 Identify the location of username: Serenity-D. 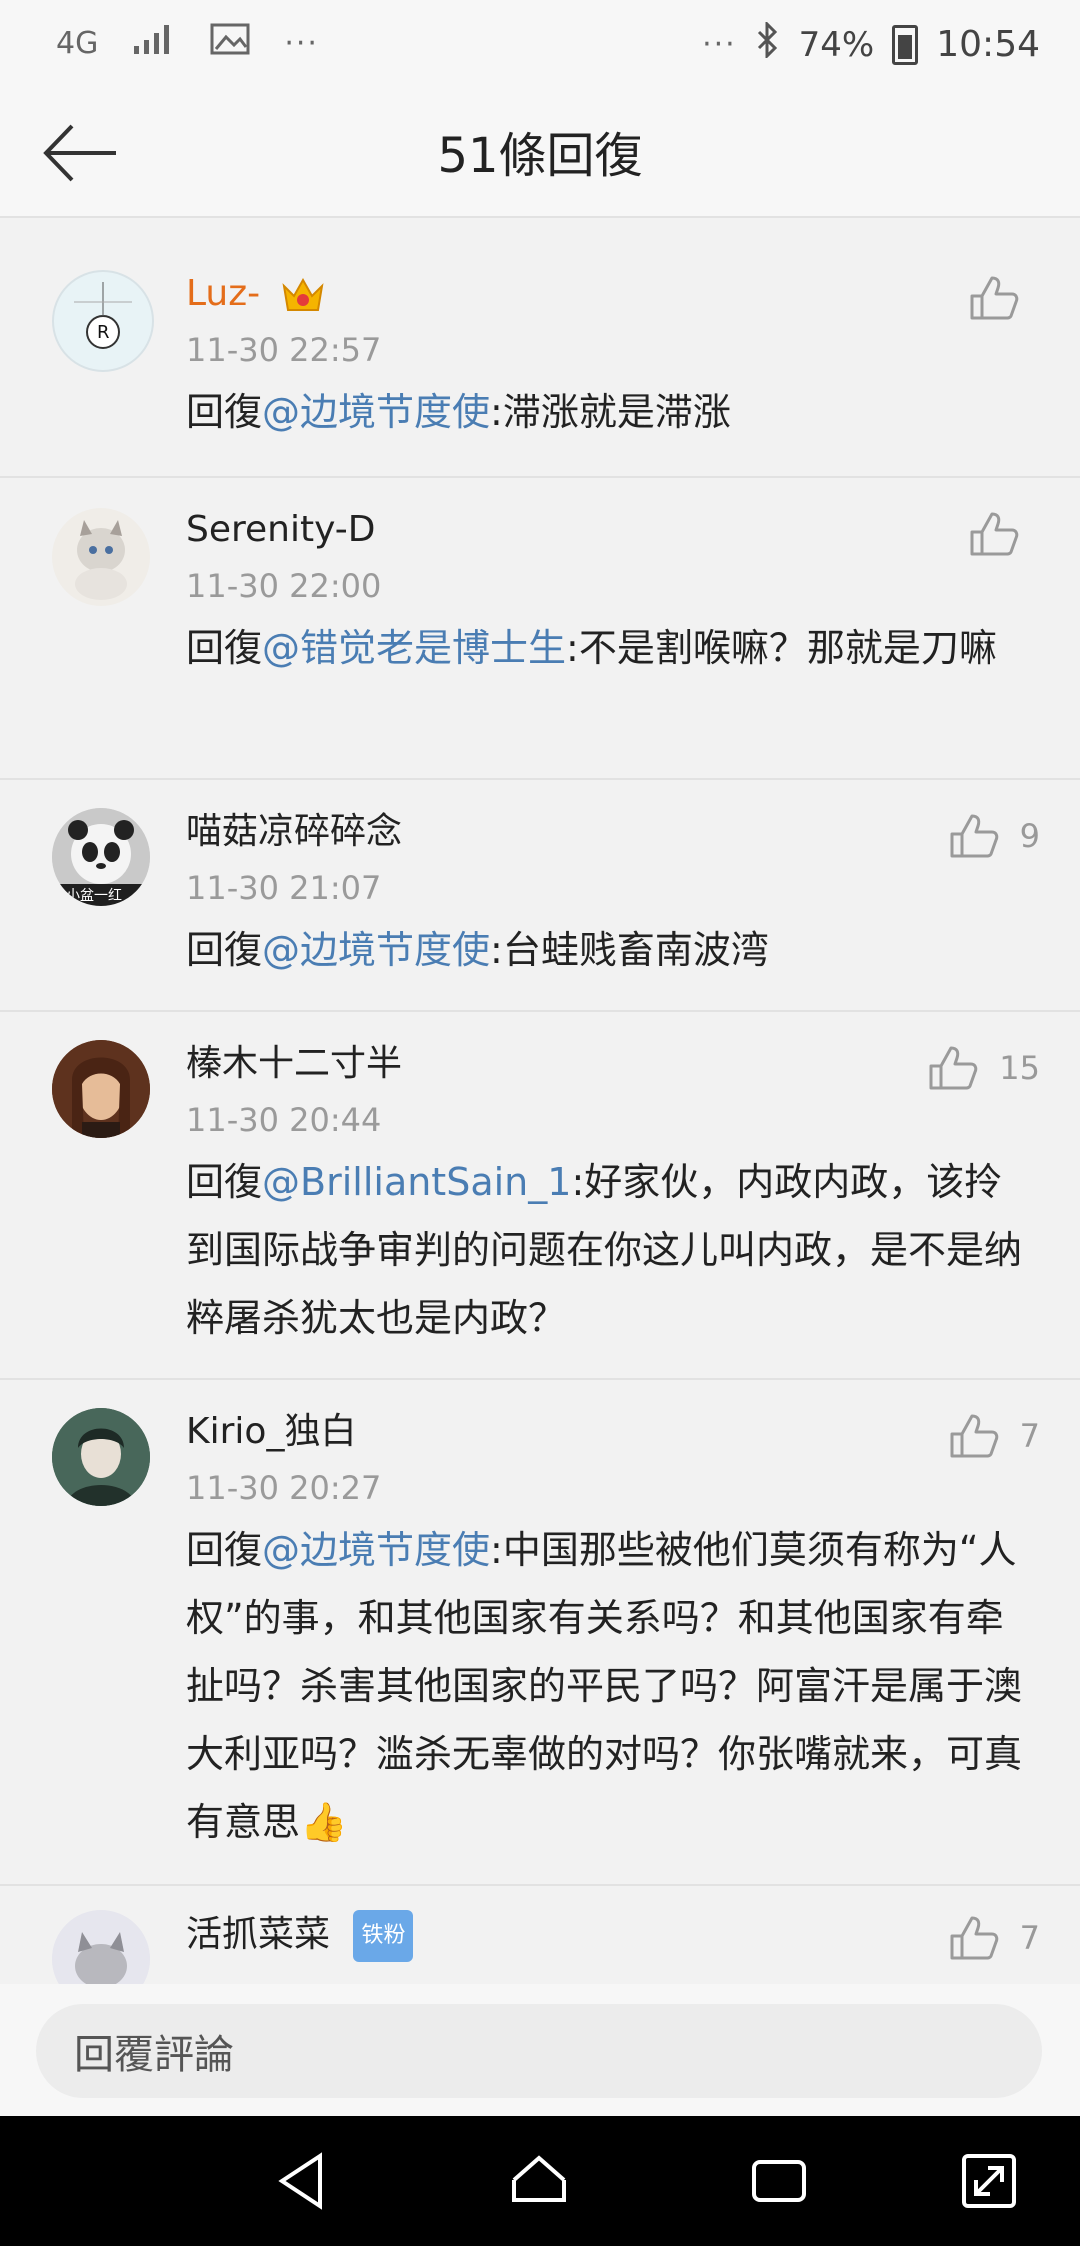
(613, 530).